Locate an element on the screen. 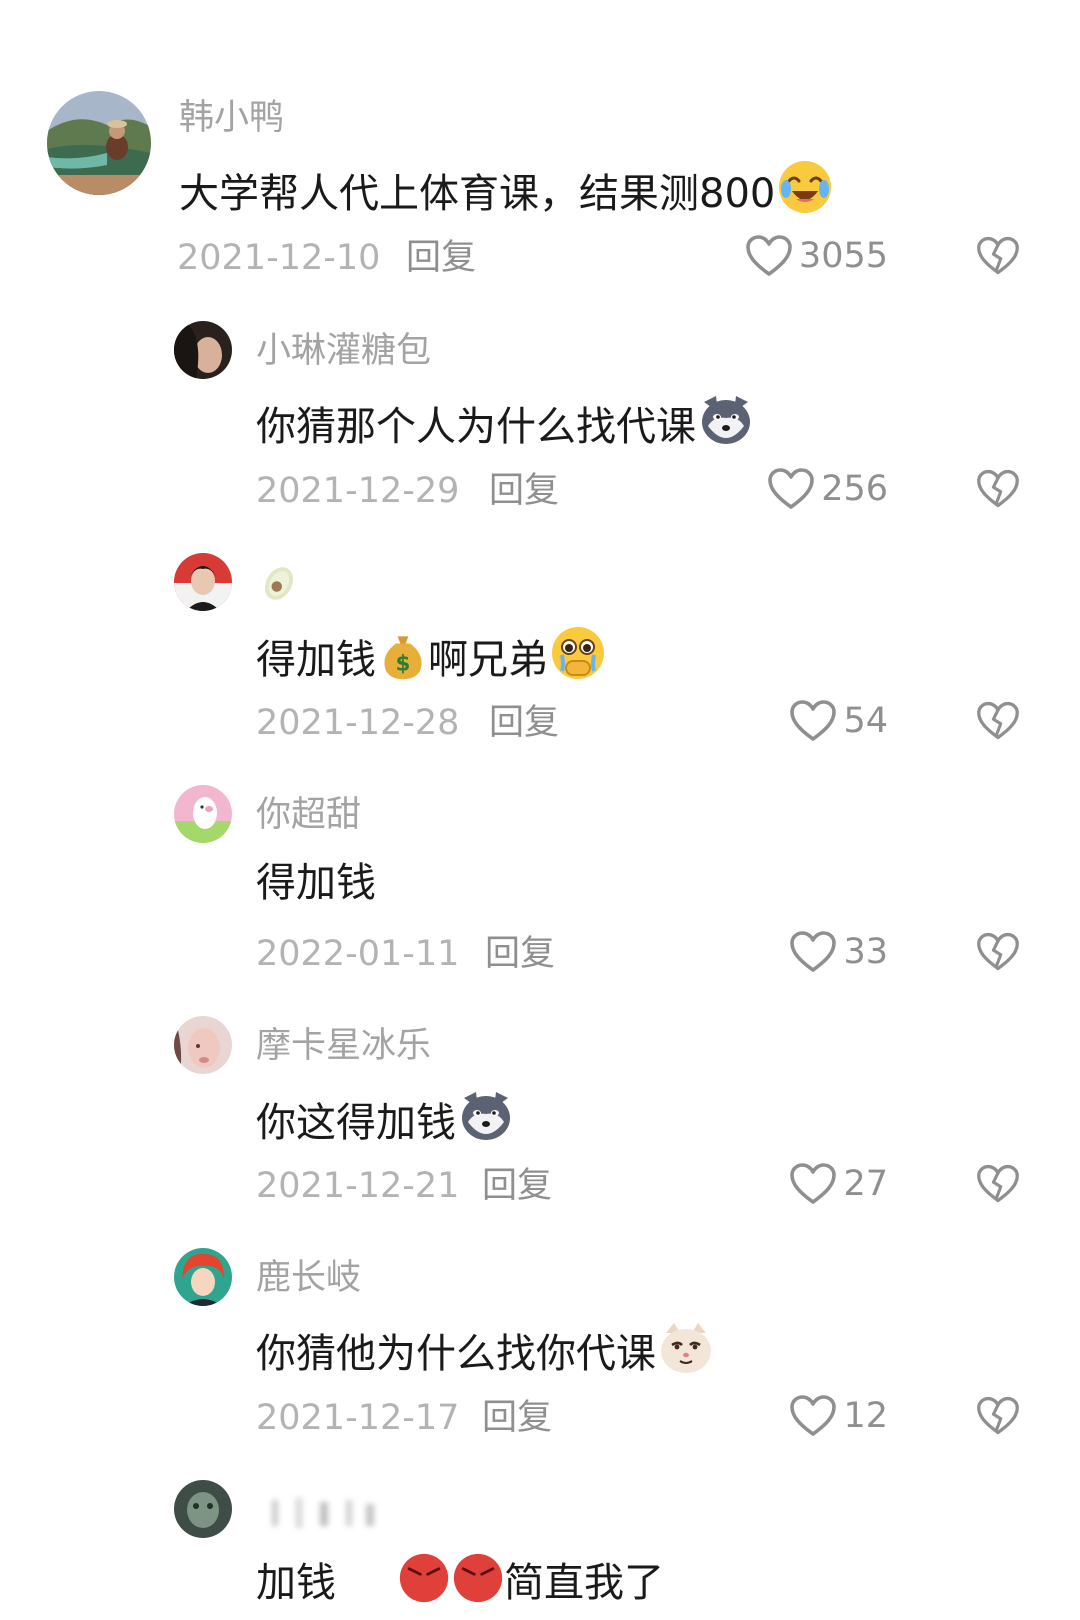 The width and height of the screenshot is (1080, 1620). like-button: 33 is located at coordinates (838, 952).